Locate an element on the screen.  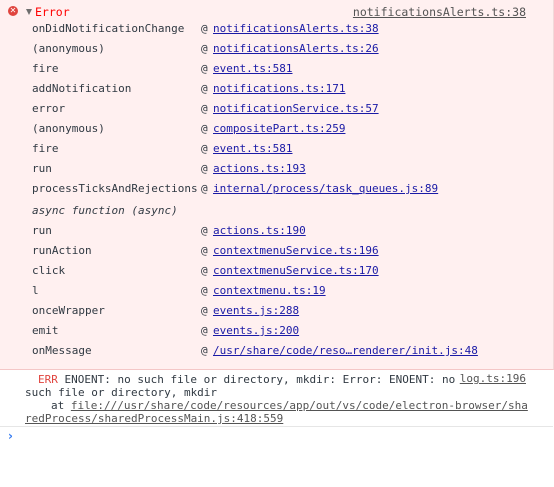
expand-triangle-icon is located at coordinates (29, 12).